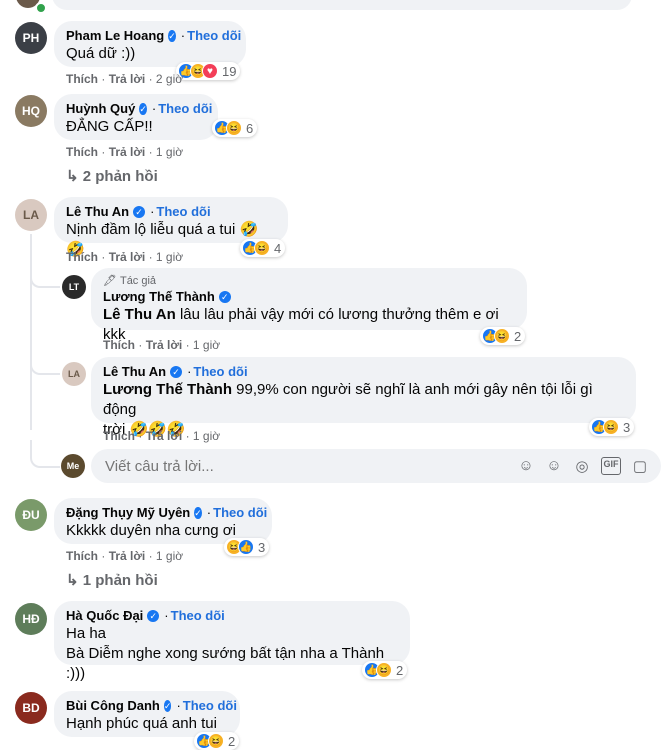  What do you see at coordinates (31, 708) in the screenshot?
I see `avatar: BD` at bounding box center [31, 708].